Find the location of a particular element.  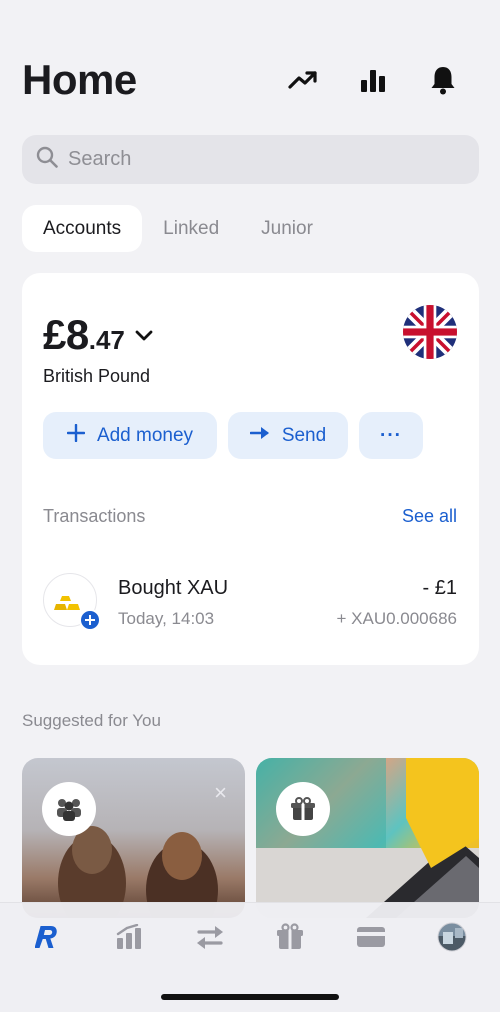

tab-linked: Linked is located at coordinates (191, 228).